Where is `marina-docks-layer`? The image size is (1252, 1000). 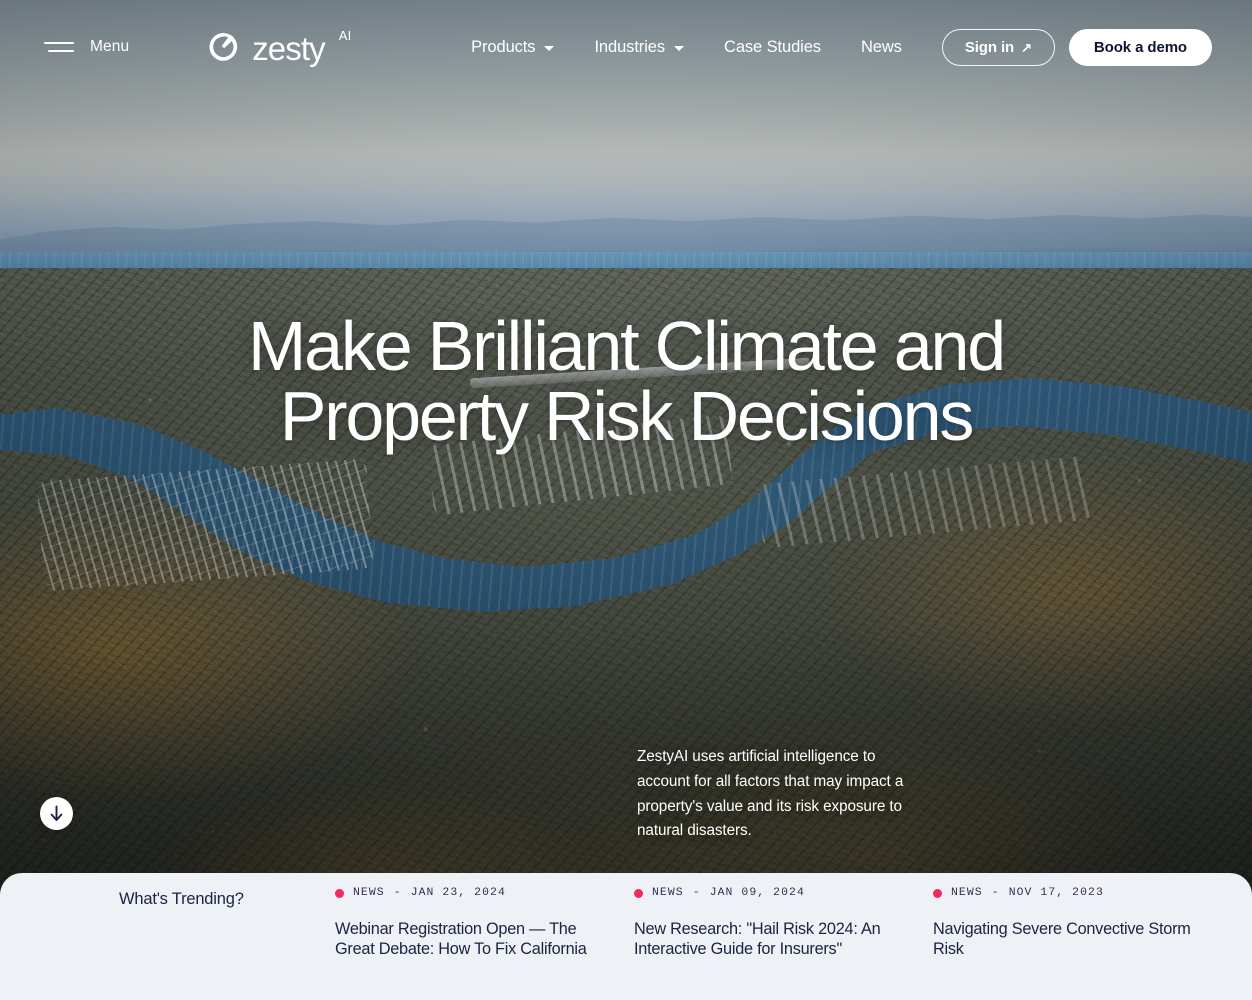 marina-docks-layer is located at coordinates (205, 525).